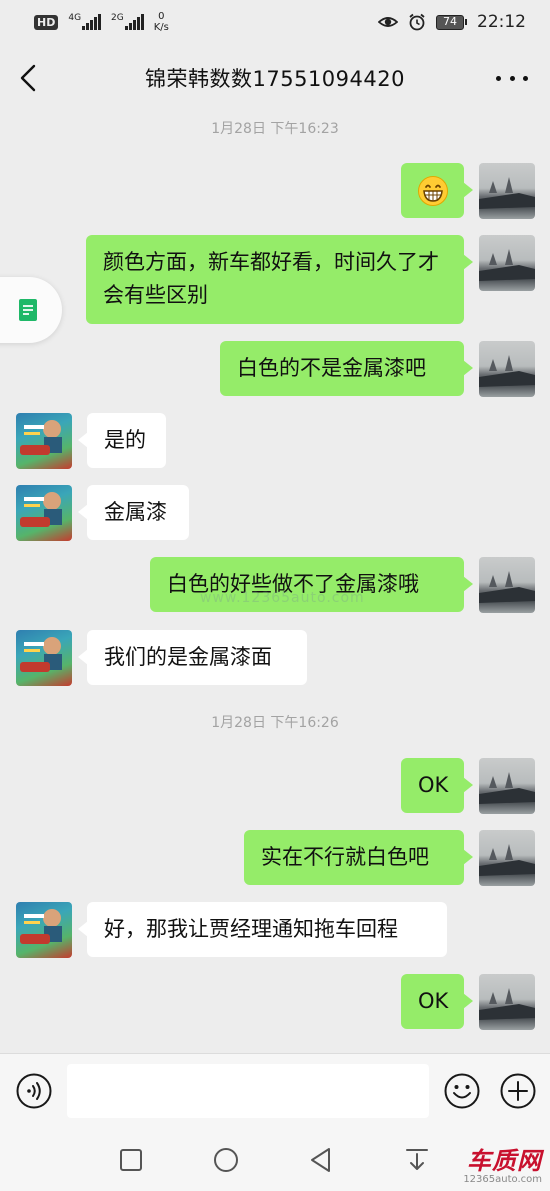 Image resolution: width=550 pixels, height=1191 pixels. Describe the element at coordinates (262, 929) in the screenshot. I see `message-bubble: 好，那我让贾经理通知拖车回程` at that location.